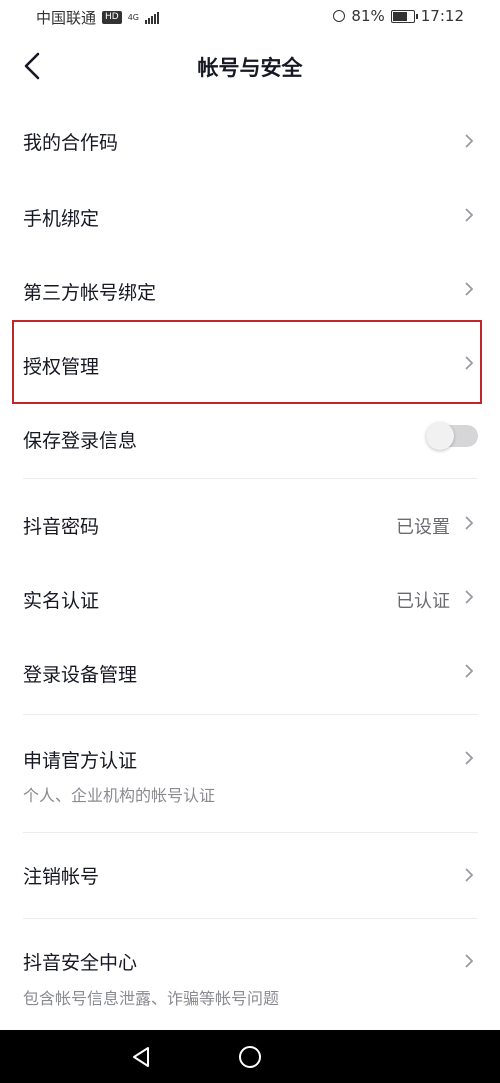  I want to click on page-title: 帐号与安全, so click(250, 68).